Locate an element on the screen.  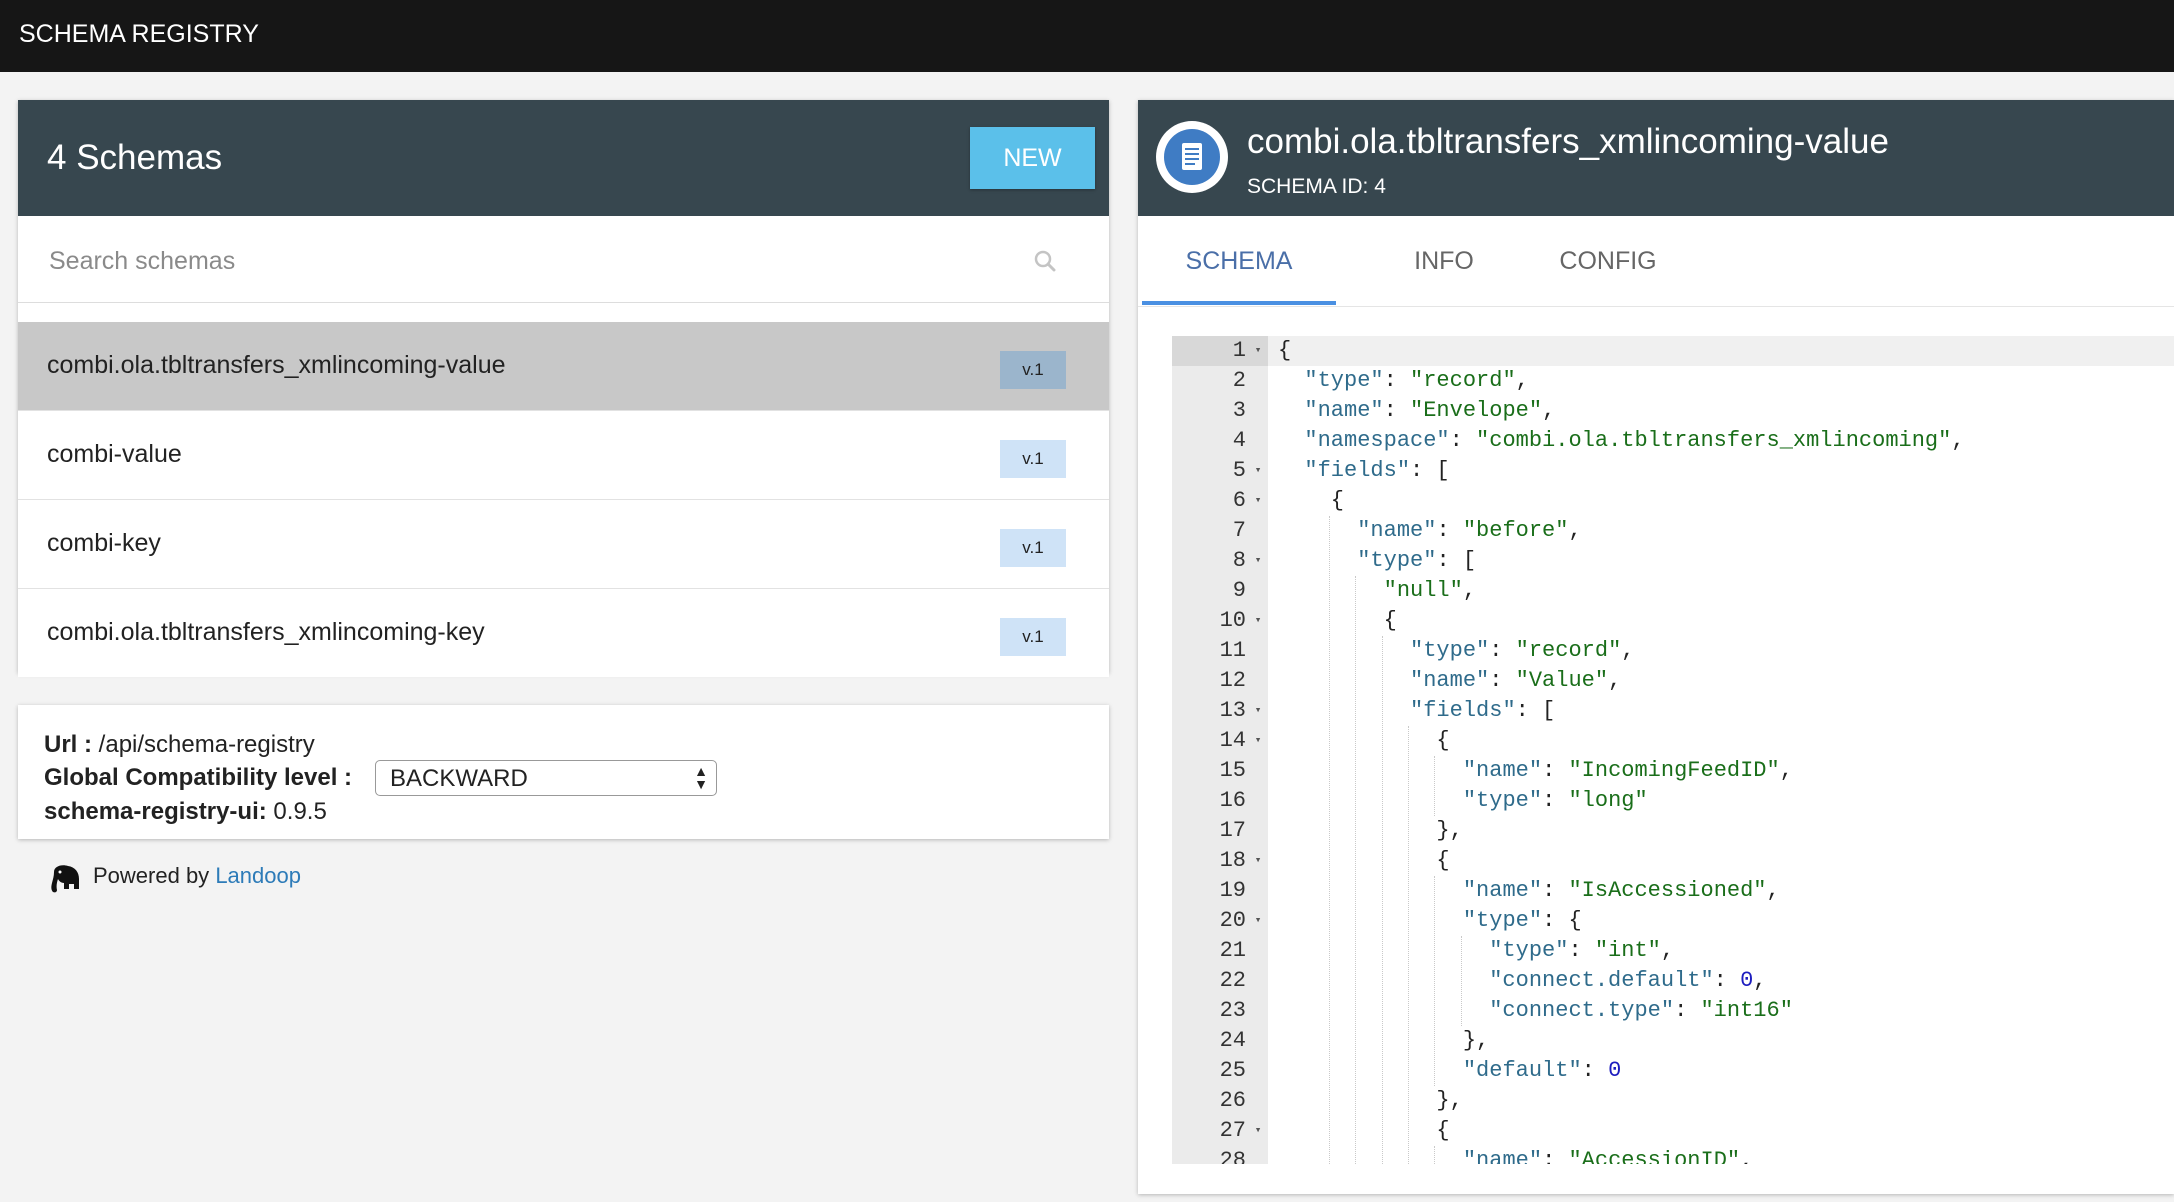
code-line: 10 ▾ { is located at coordinates (1673, 621).